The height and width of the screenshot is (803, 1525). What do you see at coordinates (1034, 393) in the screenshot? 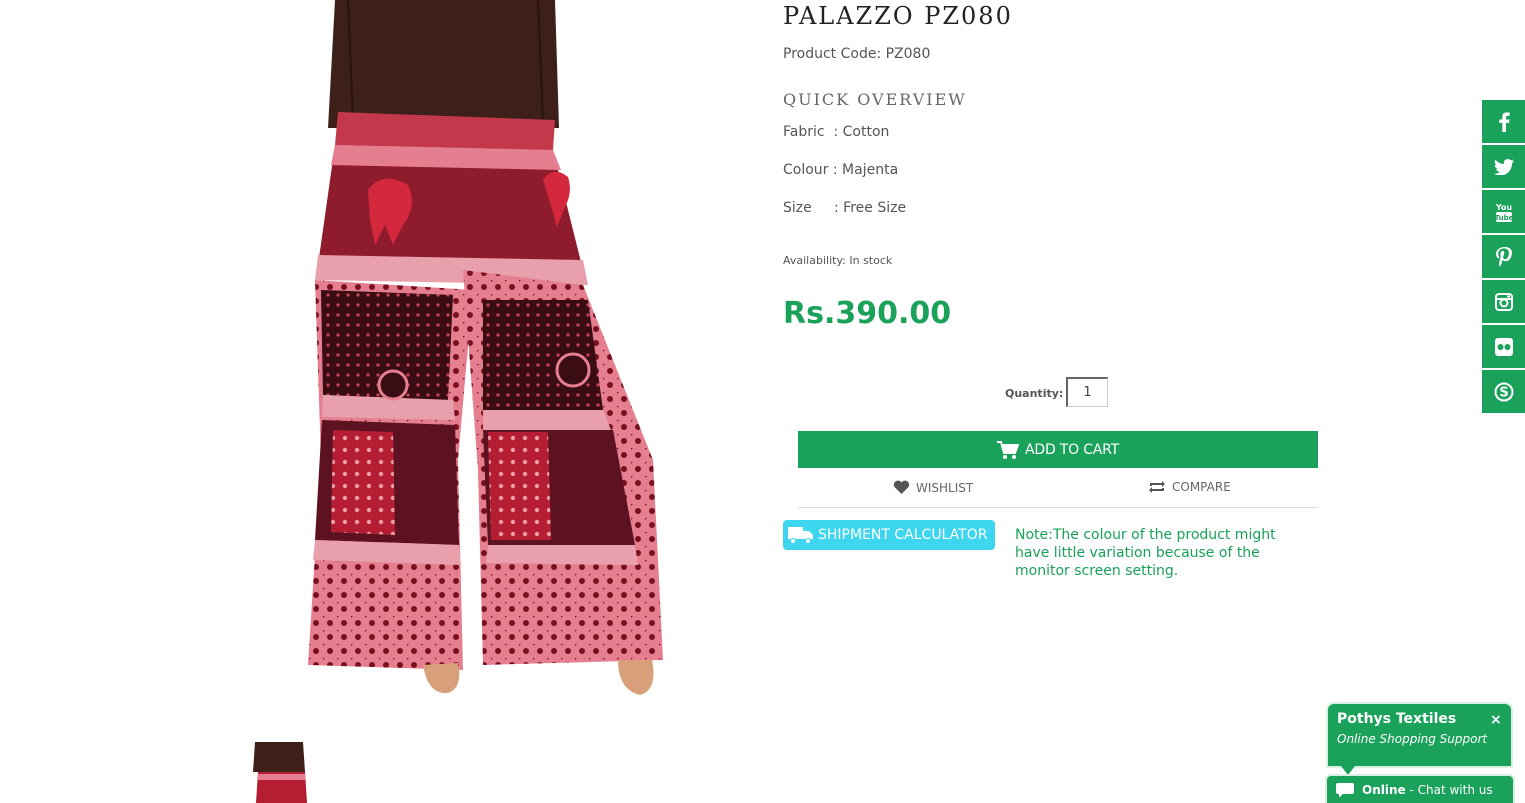
I see `quantity-label: Quantity:` at bounding box center [1034, 393].